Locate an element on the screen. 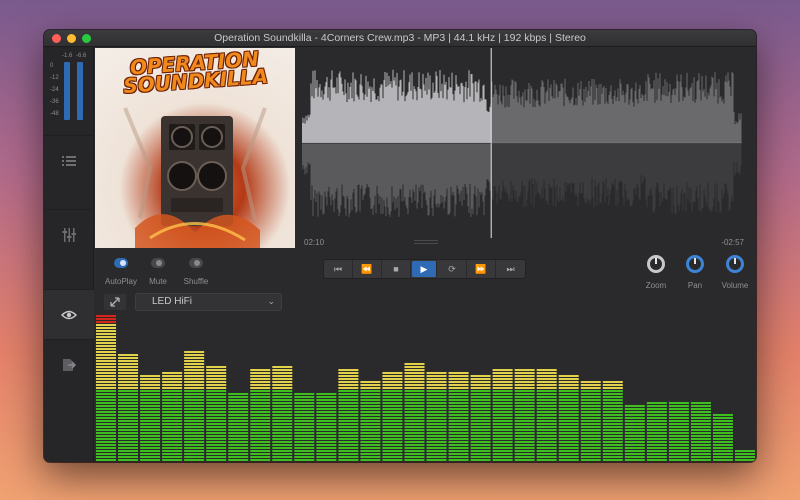 The image size is (800, 500). volume-control: Volume is located at coordinates (735, 274).